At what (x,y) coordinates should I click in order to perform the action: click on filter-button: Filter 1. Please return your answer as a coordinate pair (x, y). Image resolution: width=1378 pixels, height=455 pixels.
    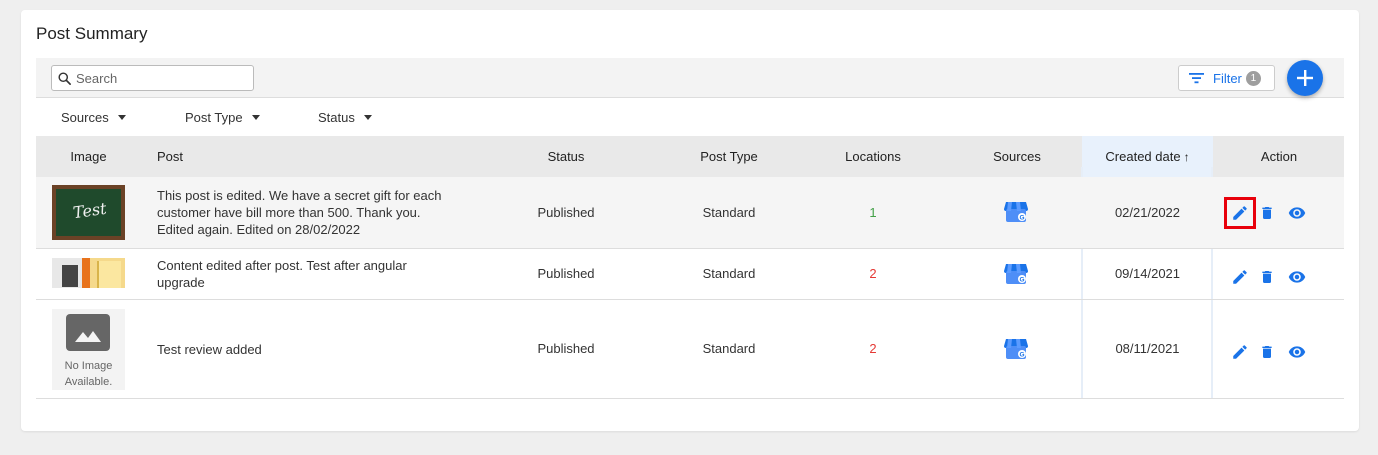
    Looking at the image, I should click on (1226, 78).